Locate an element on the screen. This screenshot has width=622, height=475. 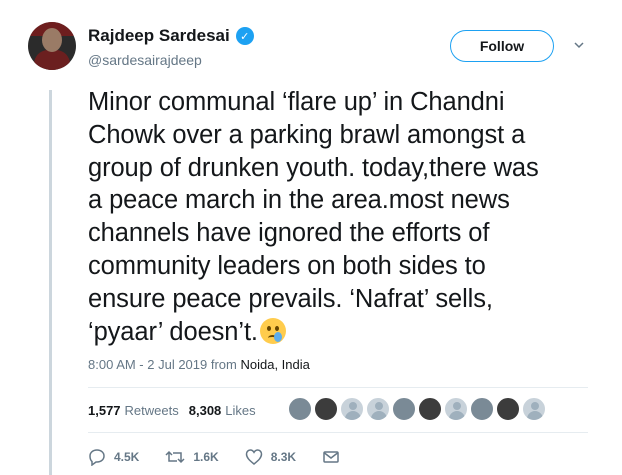
thread-line is located at coordinates (50, 282).